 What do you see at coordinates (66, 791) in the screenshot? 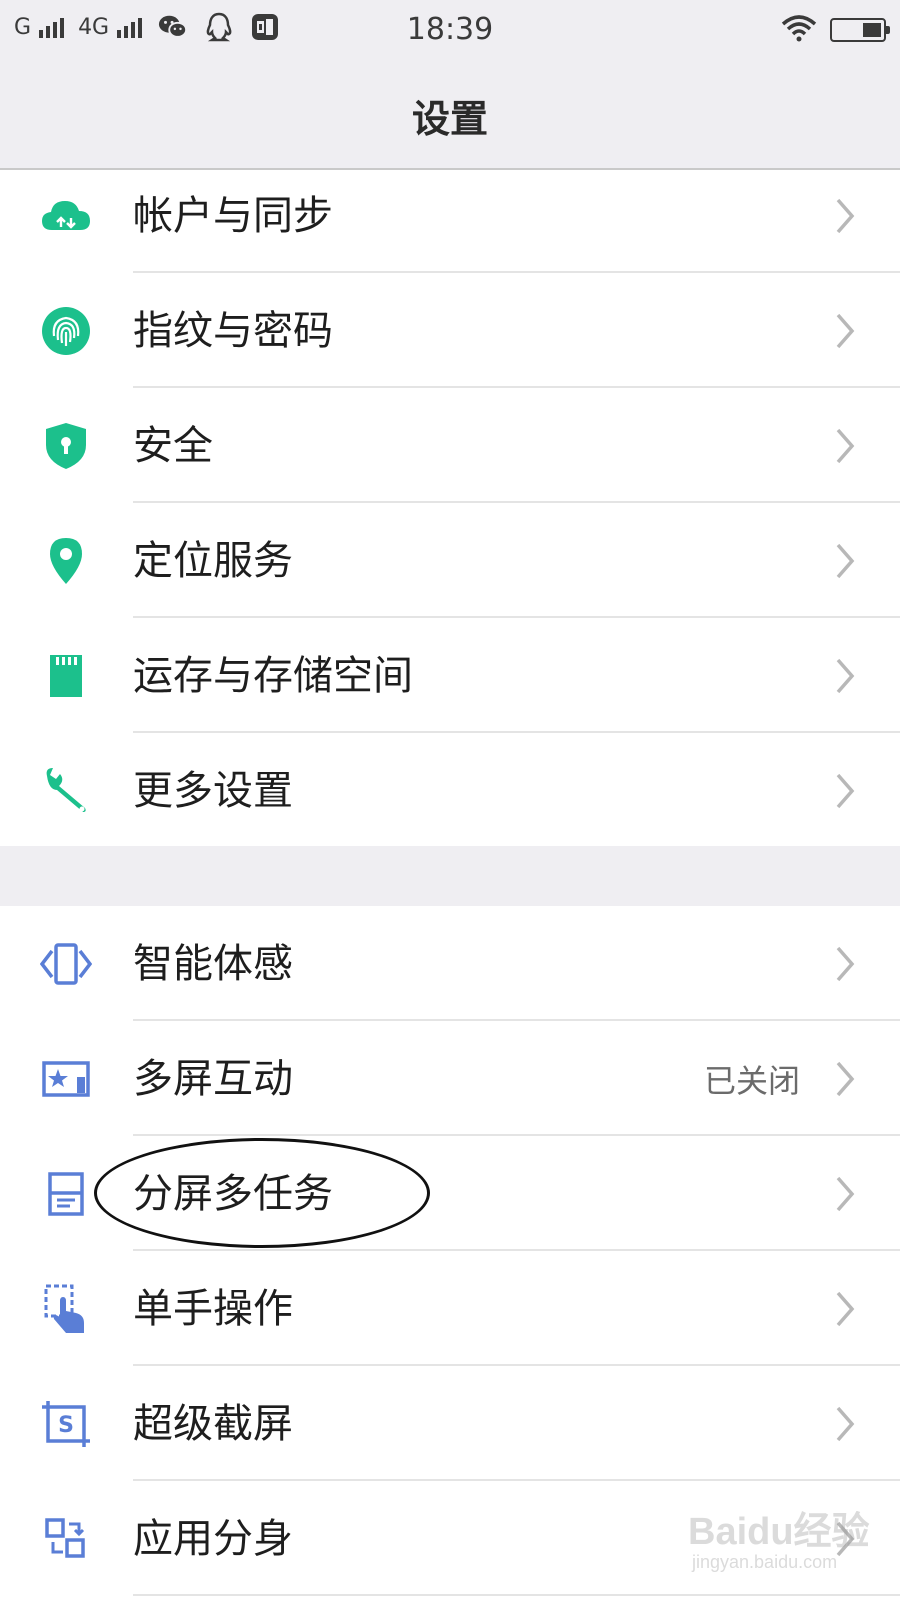
I see `wrench-icon` at bounding box center [66, 791].